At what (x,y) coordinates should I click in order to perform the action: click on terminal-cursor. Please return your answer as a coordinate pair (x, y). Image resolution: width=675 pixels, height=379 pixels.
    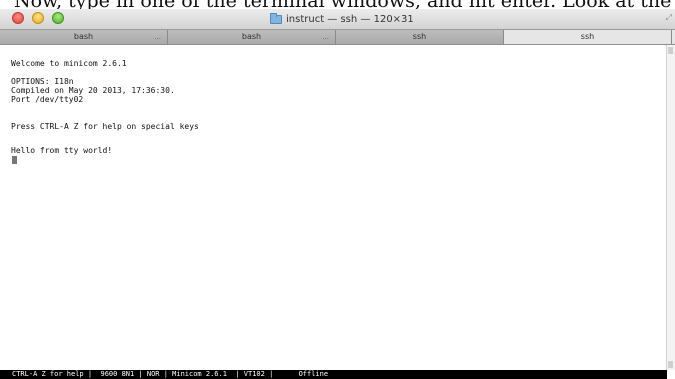
    Looking at the image, I should click on (14, 160).